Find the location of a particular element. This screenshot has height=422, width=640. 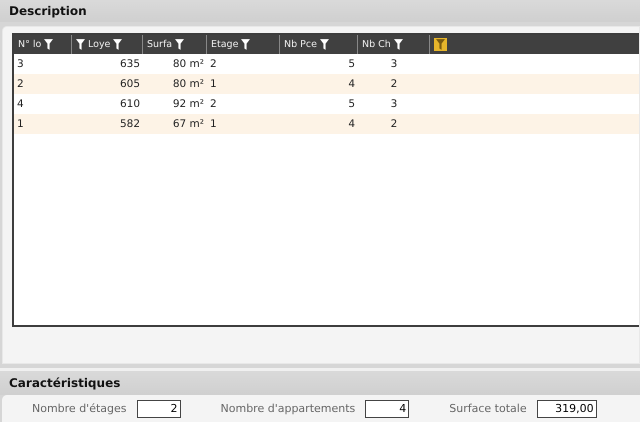

input-field: 319,00 is located at coordinates (566, 409).